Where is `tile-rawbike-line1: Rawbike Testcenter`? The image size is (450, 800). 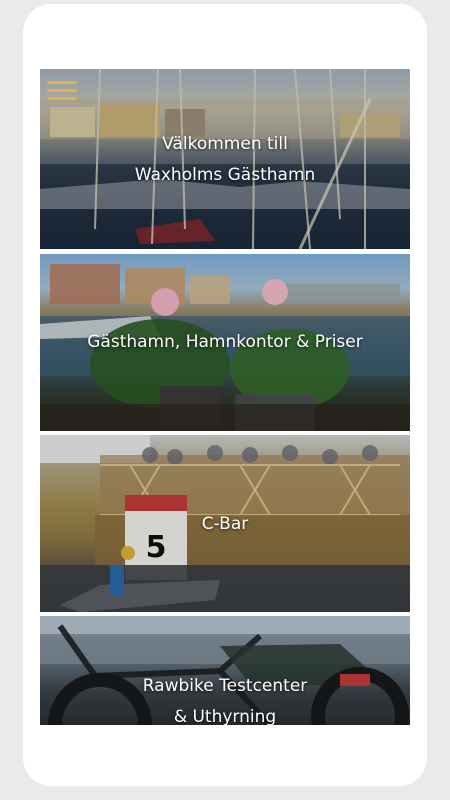
tile-rawbike-line1: Rawbike Testcenter is located at coordinates (225, 686).